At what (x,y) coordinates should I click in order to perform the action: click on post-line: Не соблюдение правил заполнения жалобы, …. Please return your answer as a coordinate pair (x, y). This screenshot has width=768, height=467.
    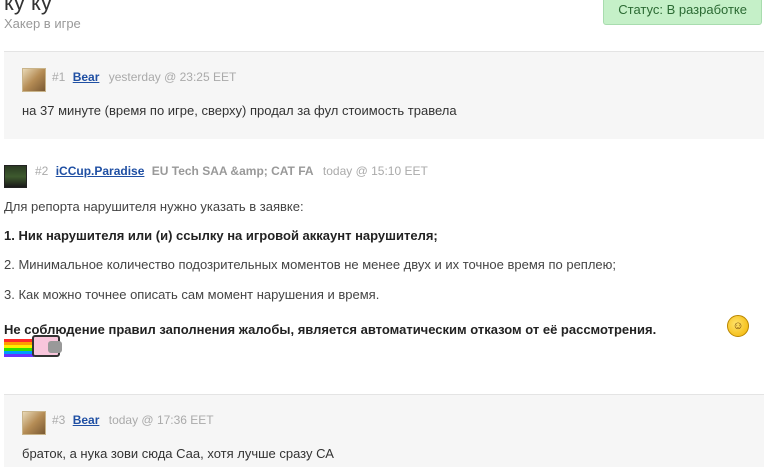
    Looking at the image, I should click on (330, 329).